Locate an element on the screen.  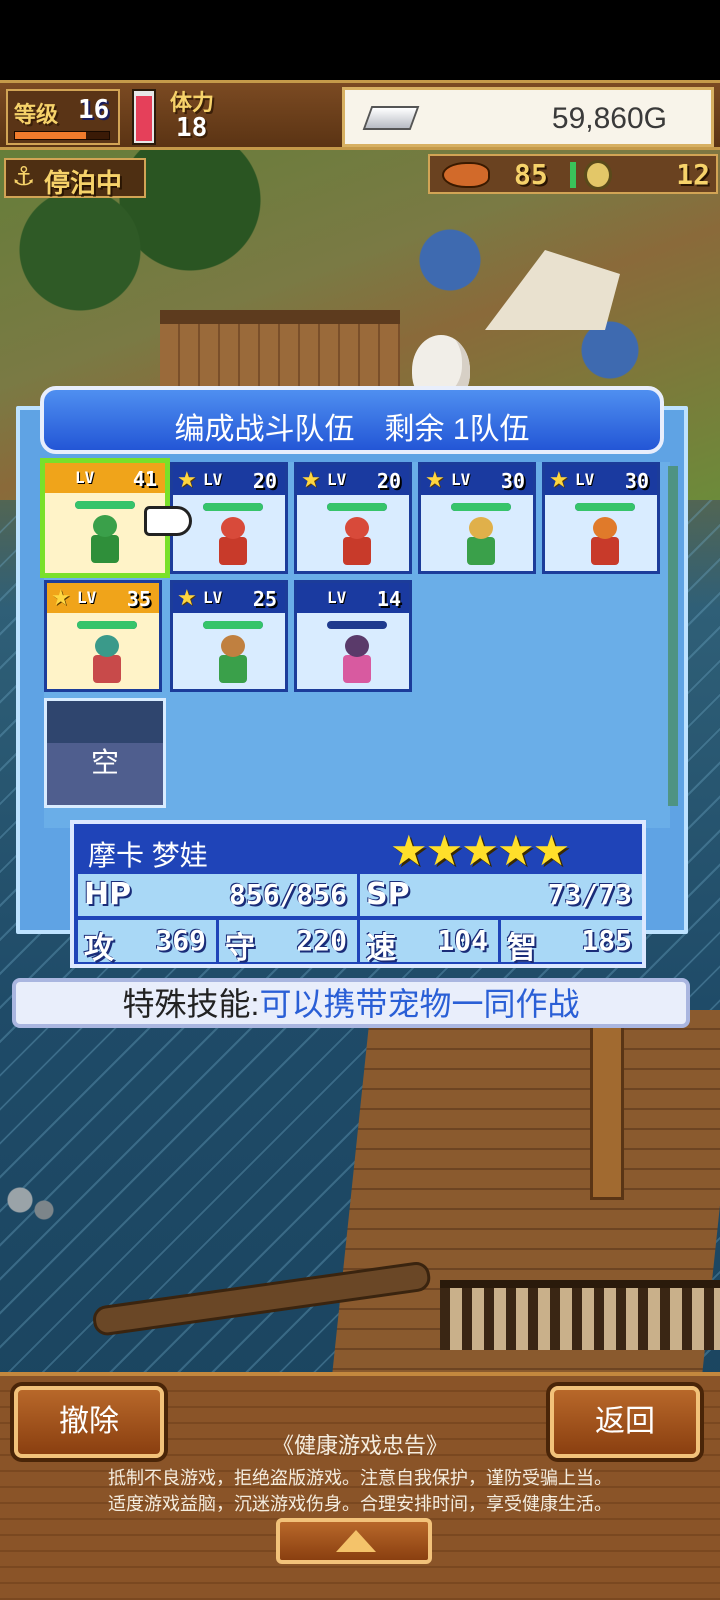
party-member-slot: ★ LV 25 is located at coordinates (229, 636).